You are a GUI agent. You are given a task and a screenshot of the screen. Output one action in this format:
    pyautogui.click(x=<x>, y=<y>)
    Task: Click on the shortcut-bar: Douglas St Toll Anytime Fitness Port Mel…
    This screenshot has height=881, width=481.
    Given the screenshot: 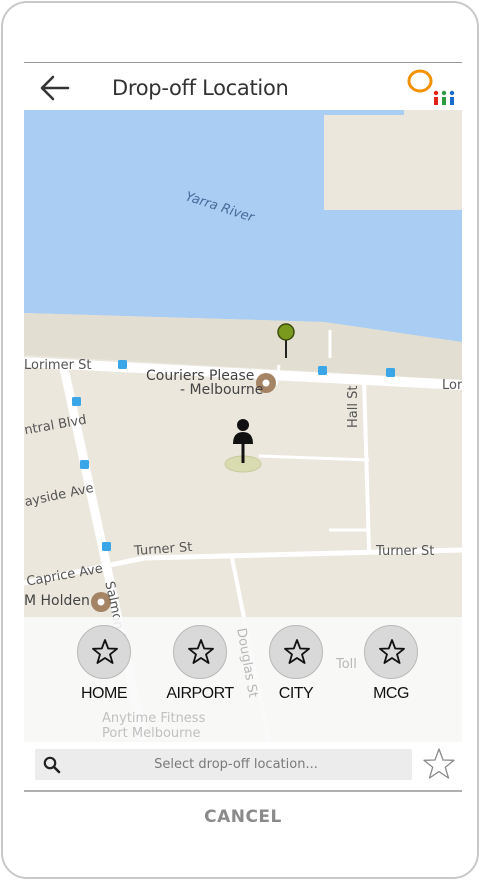 What is the action you would take?
    pyautogui.click(x=243, y=679)
    